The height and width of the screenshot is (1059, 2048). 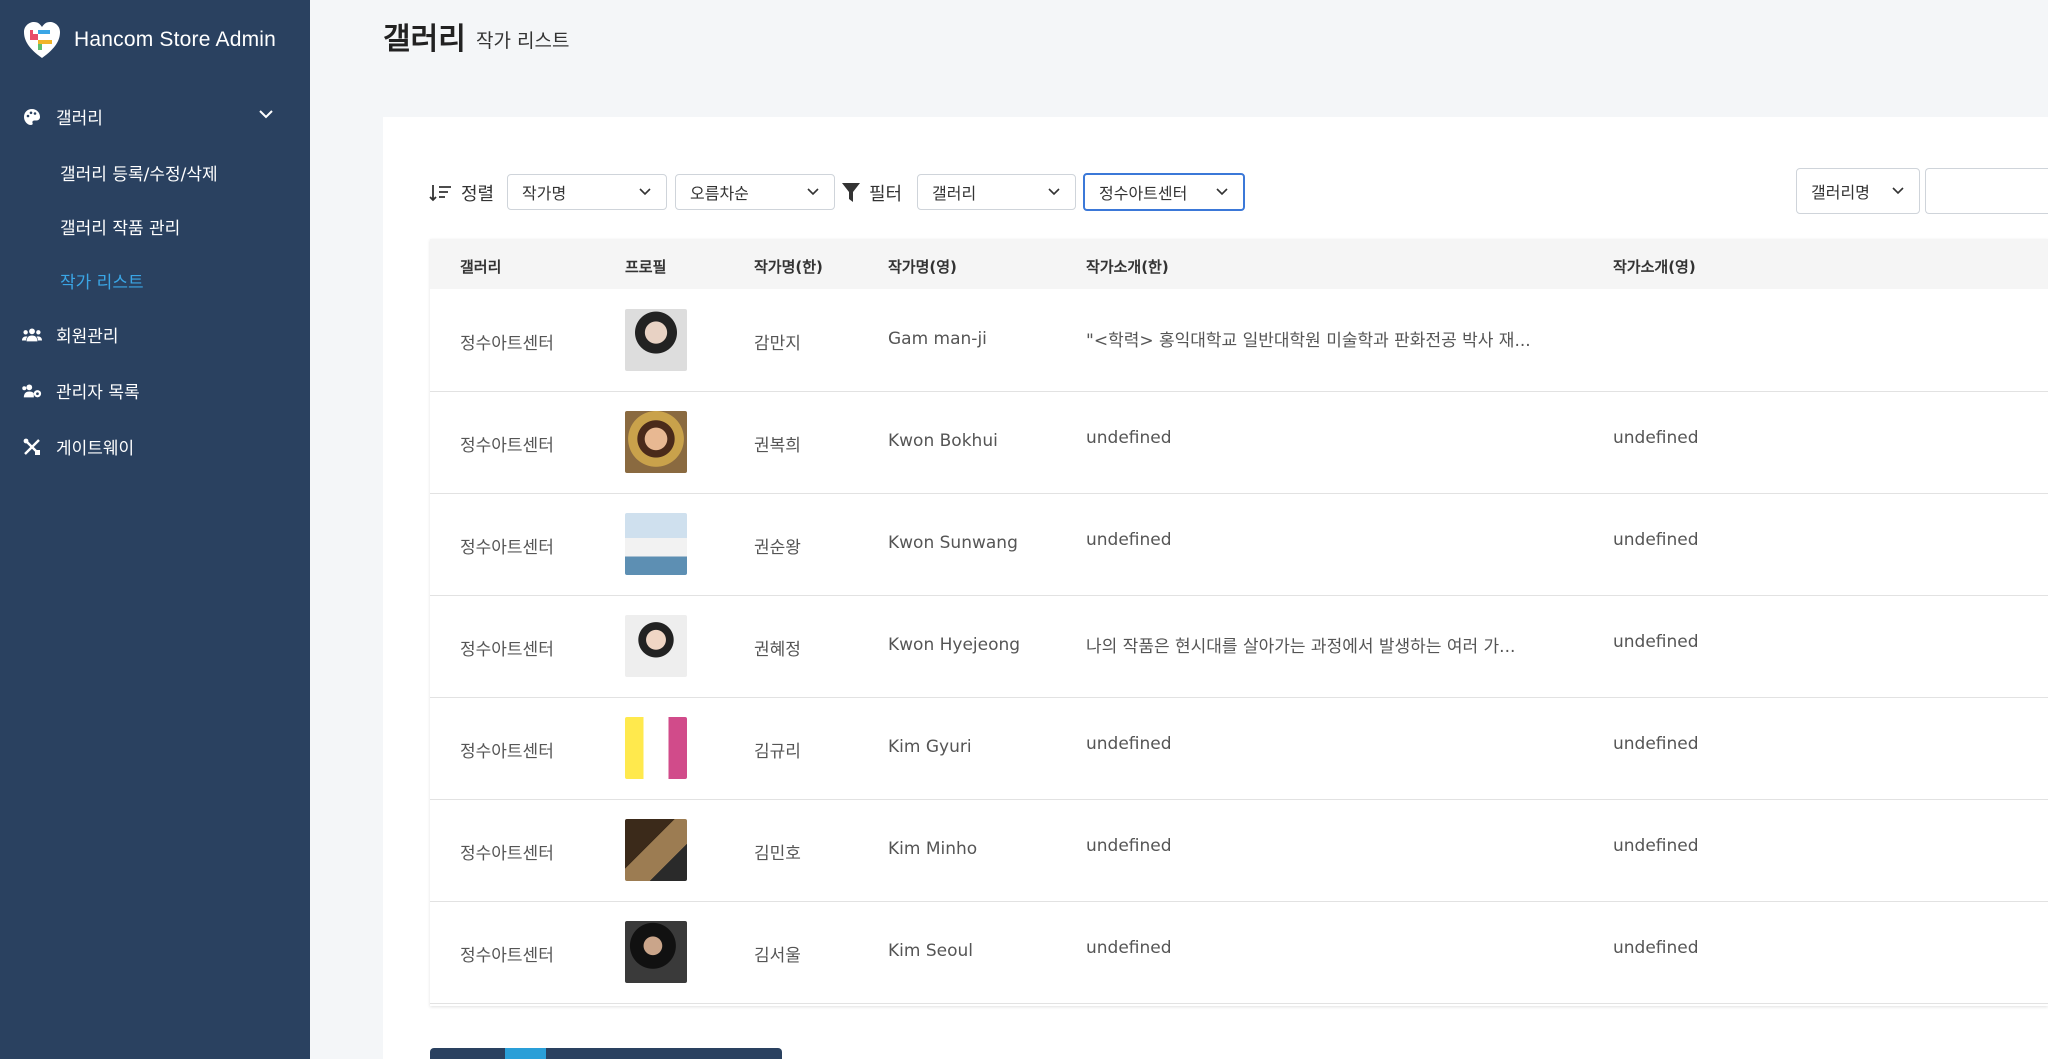 What do you see at coordinates (480, 266) in the screenshot?
I see `header-gallery: 갤러리` at bounding box center [480, 266].